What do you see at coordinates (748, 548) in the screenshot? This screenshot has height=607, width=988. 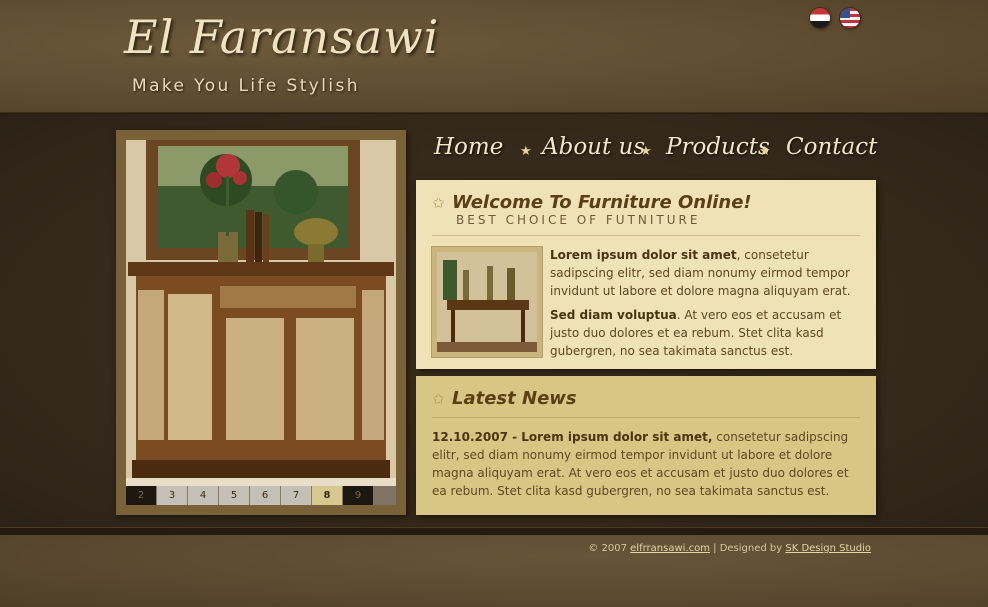 I see `designed-by-text: | Designed by` at bounding box center [748, 548].